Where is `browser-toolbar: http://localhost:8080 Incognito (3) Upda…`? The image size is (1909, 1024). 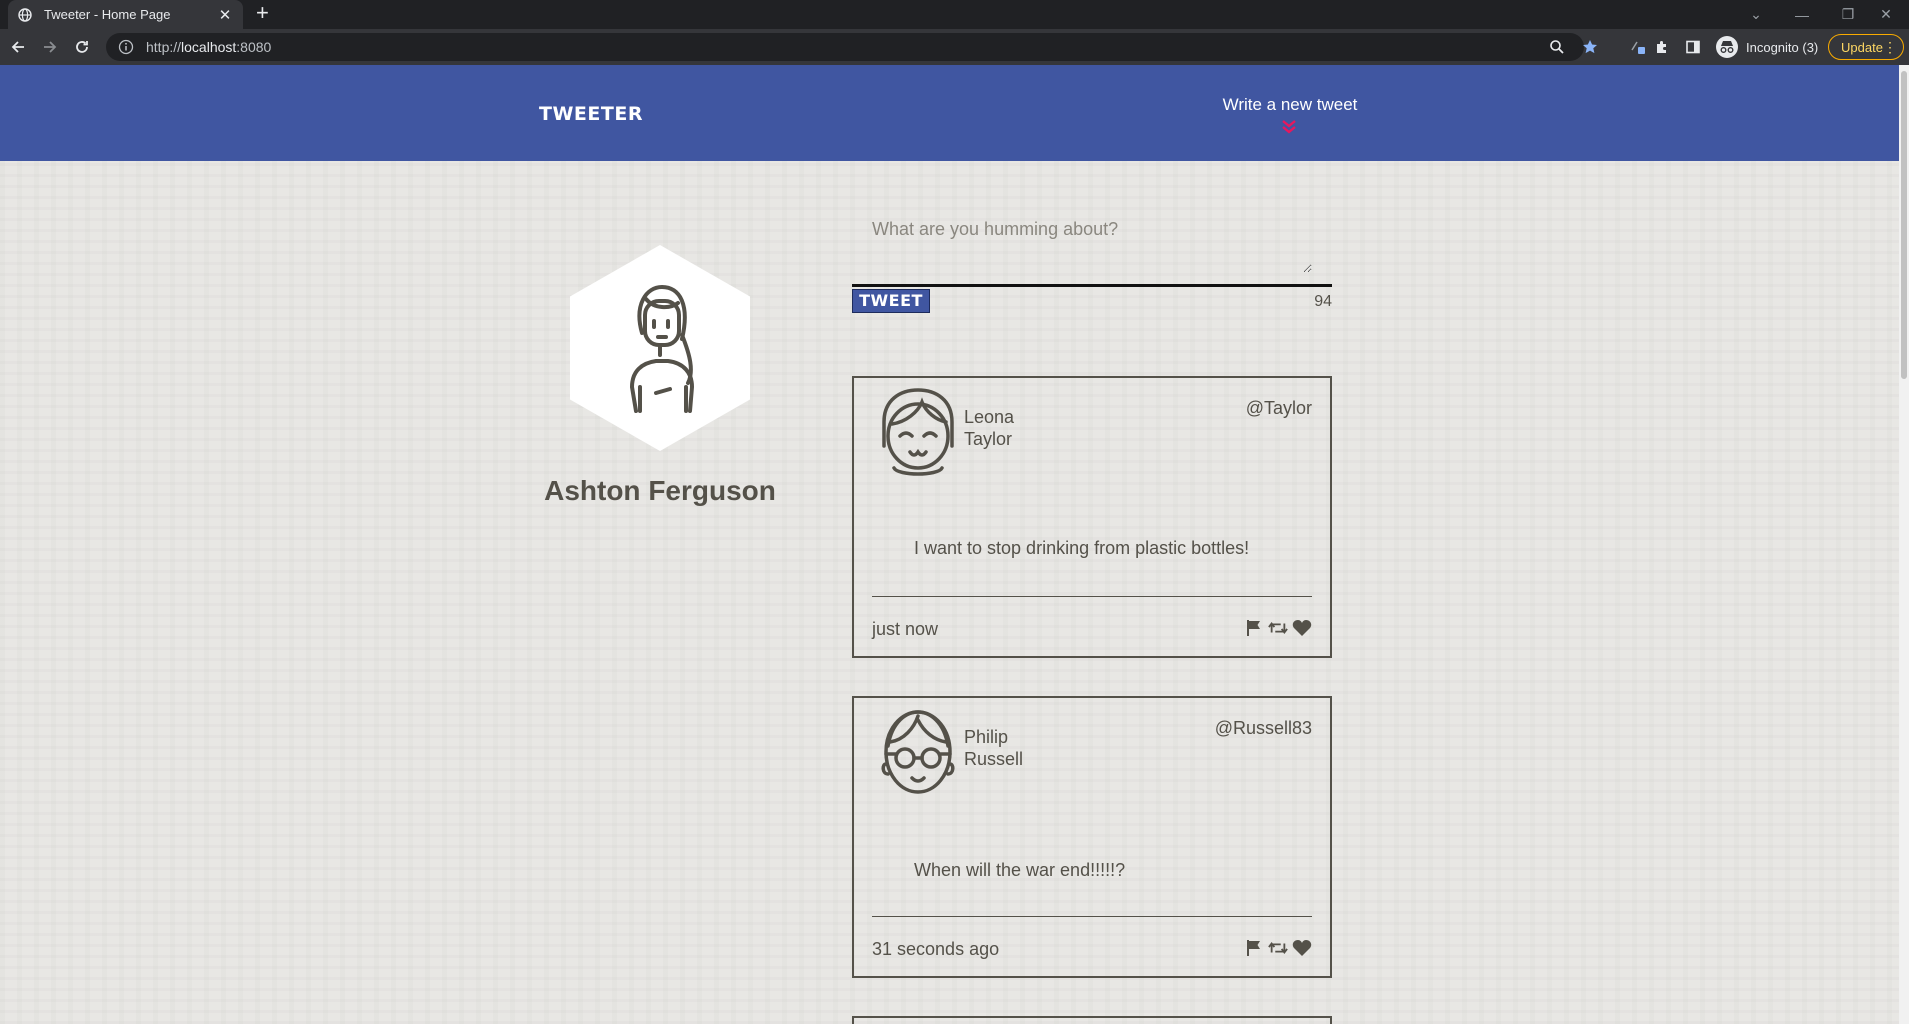
browser-toolbar: http://localhost:8080 Incognito (3) Upda… is located at coordinates (954, 47).